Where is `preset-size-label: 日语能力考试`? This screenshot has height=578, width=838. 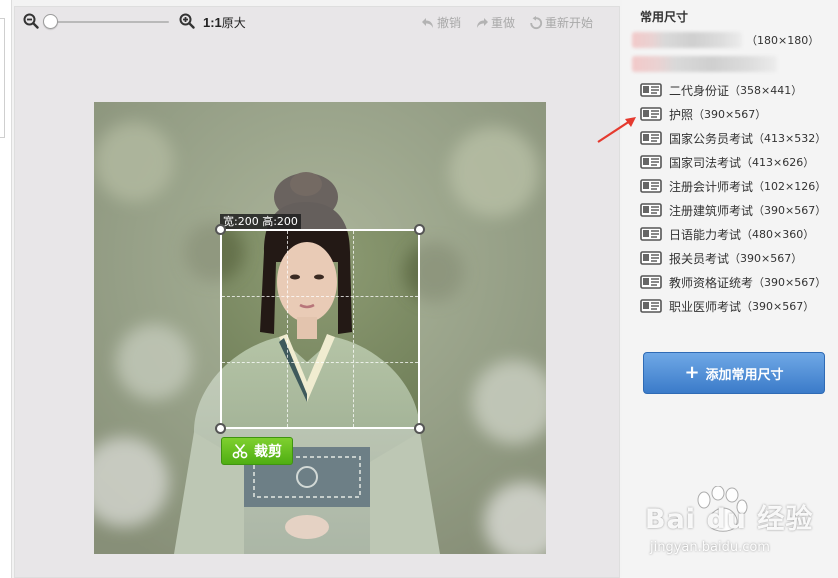
preset-size-label: 日语能力考试 is located at coordinates (705, 234).